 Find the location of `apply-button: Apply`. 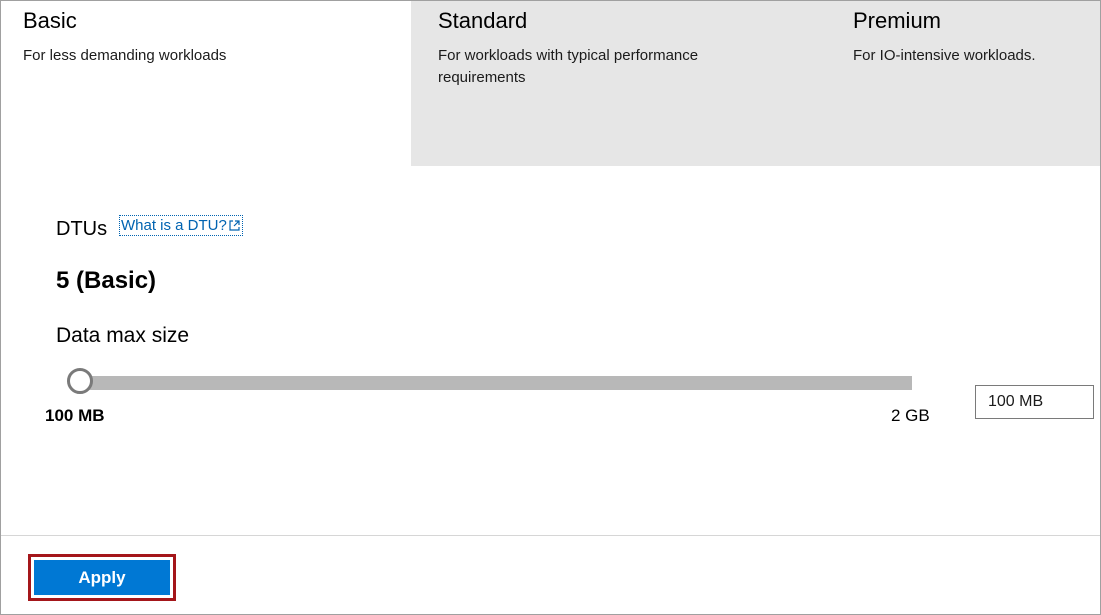

apply-button: Apply is located at coordinates (102, 577).